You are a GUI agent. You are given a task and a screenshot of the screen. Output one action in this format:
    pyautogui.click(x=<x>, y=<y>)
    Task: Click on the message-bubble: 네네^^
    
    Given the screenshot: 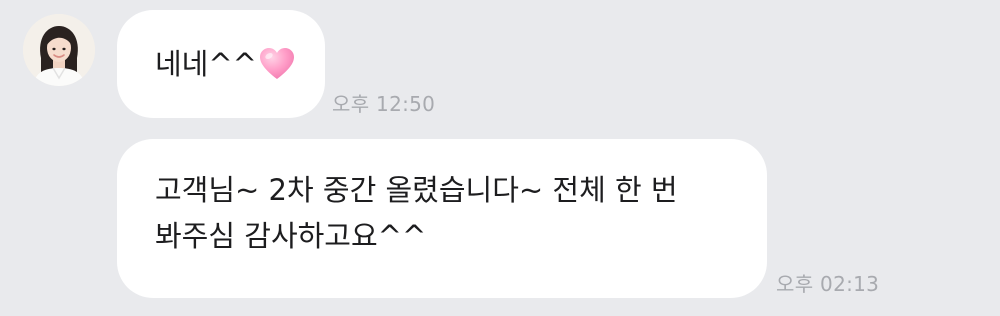 What is the action you would take?
    pyautogui.click(x=221, y=64)
    